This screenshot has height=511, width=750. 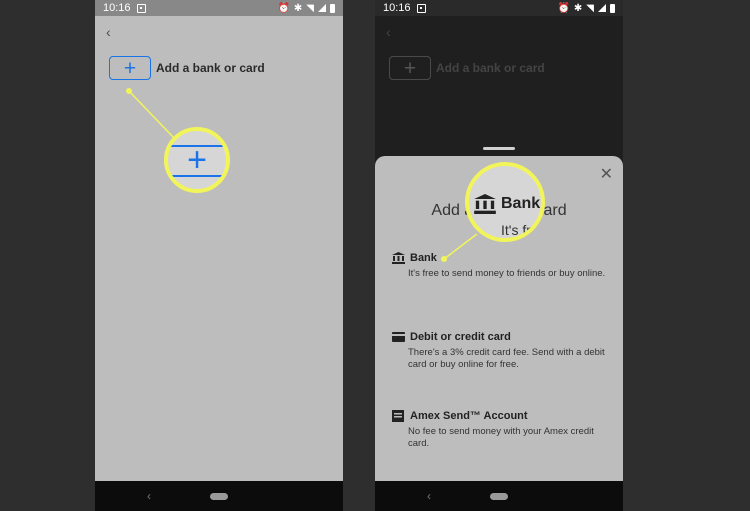 What do you see at coordinates (460, 337) in the screenshot?
I see `option-title: Debit or credit card` at bounding box center [460, 337].